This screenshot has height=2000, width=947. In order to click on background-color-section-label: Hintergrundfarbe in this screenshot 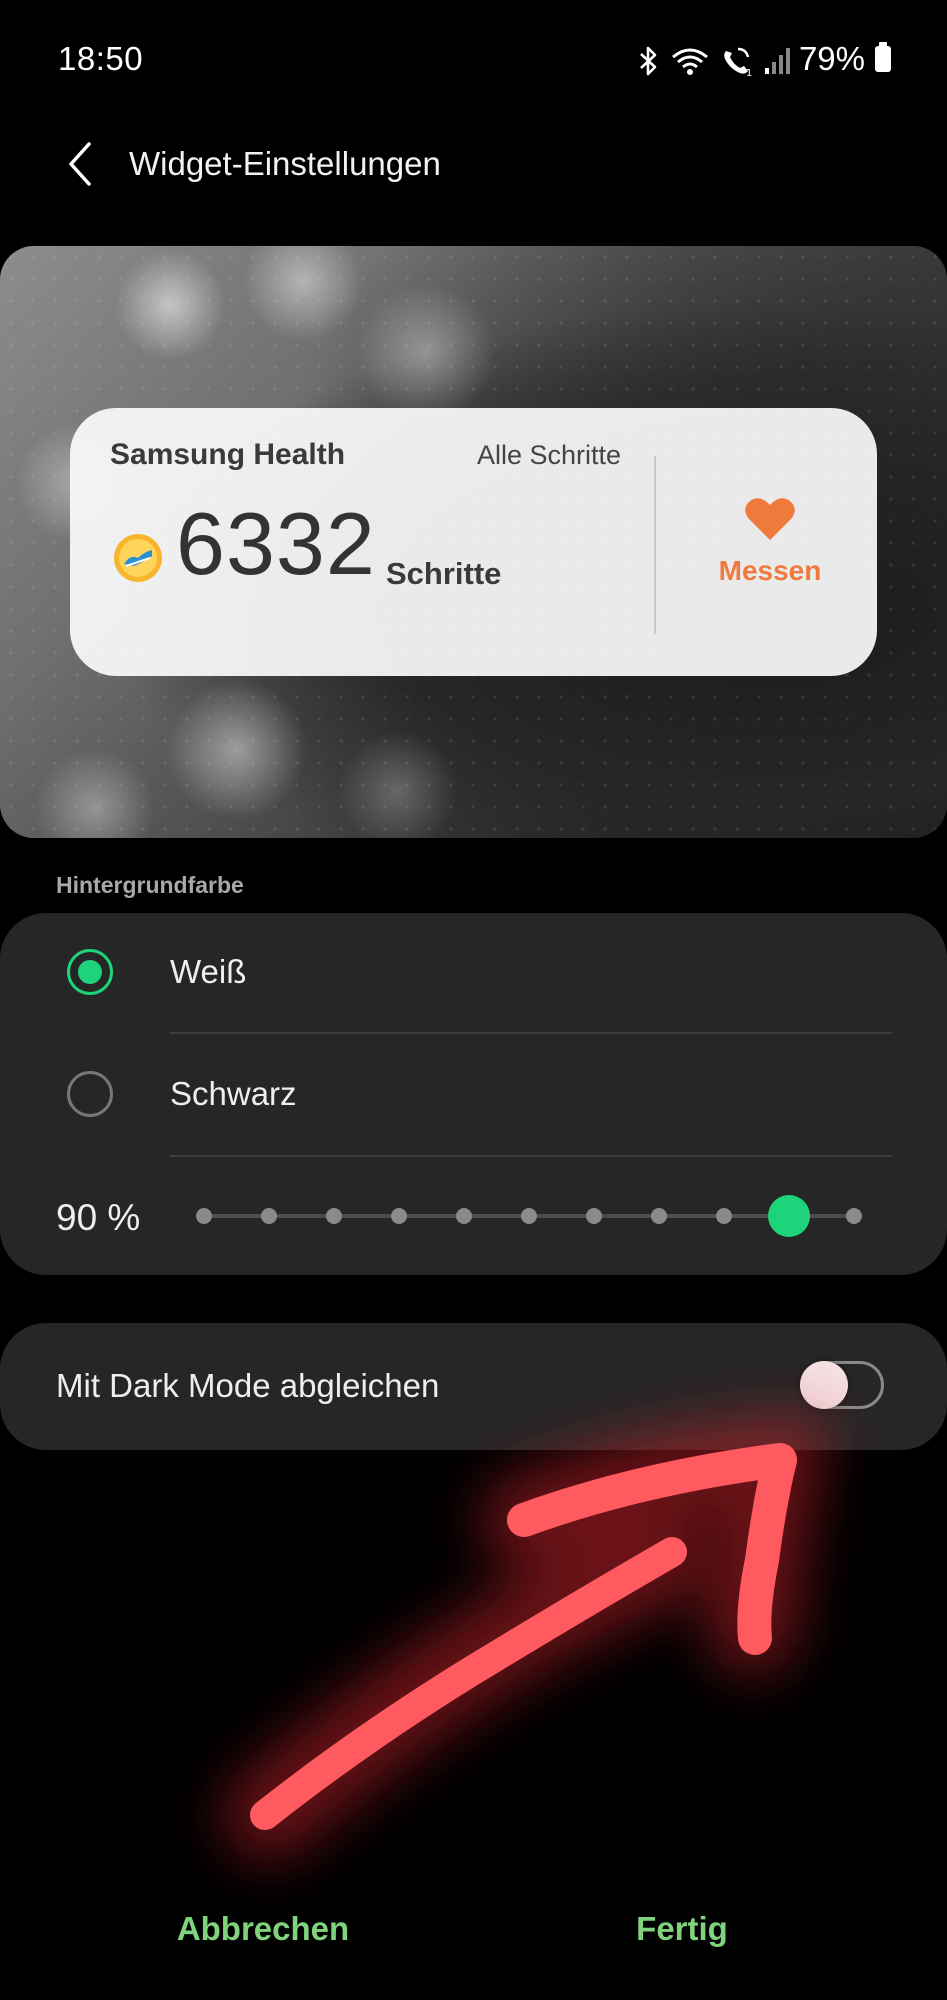, I will do `click(150, 885)`.